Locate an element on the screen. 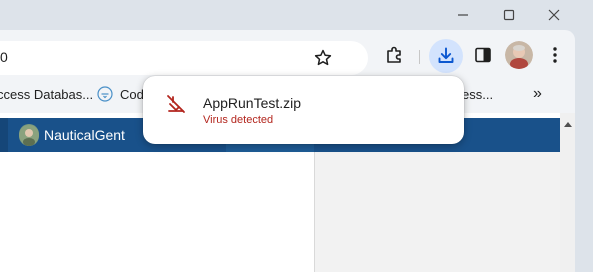  profile-avatar is located at coordinates (519, 55).